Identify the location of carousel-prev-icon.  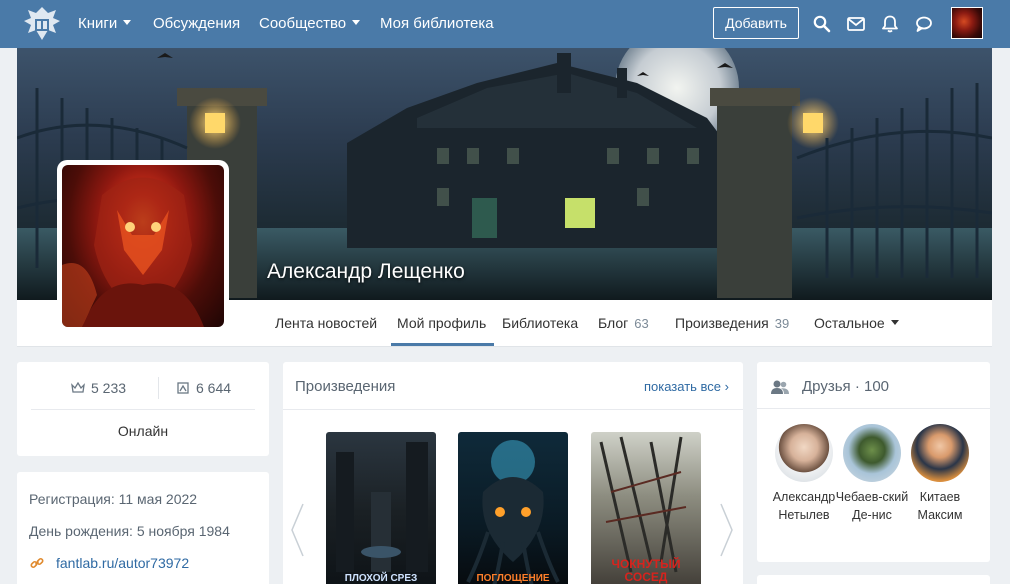
(297, 530).